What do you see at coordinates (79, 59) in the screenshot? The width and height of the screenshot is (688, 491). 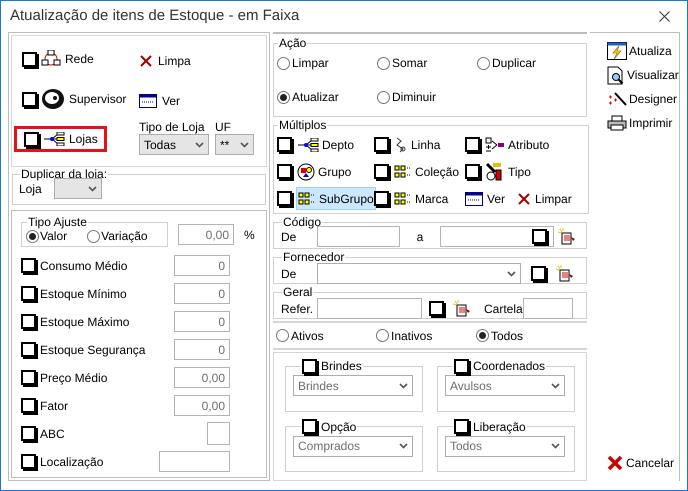 I see `checkbox-label: Rede` at bounding box center [79, 59].